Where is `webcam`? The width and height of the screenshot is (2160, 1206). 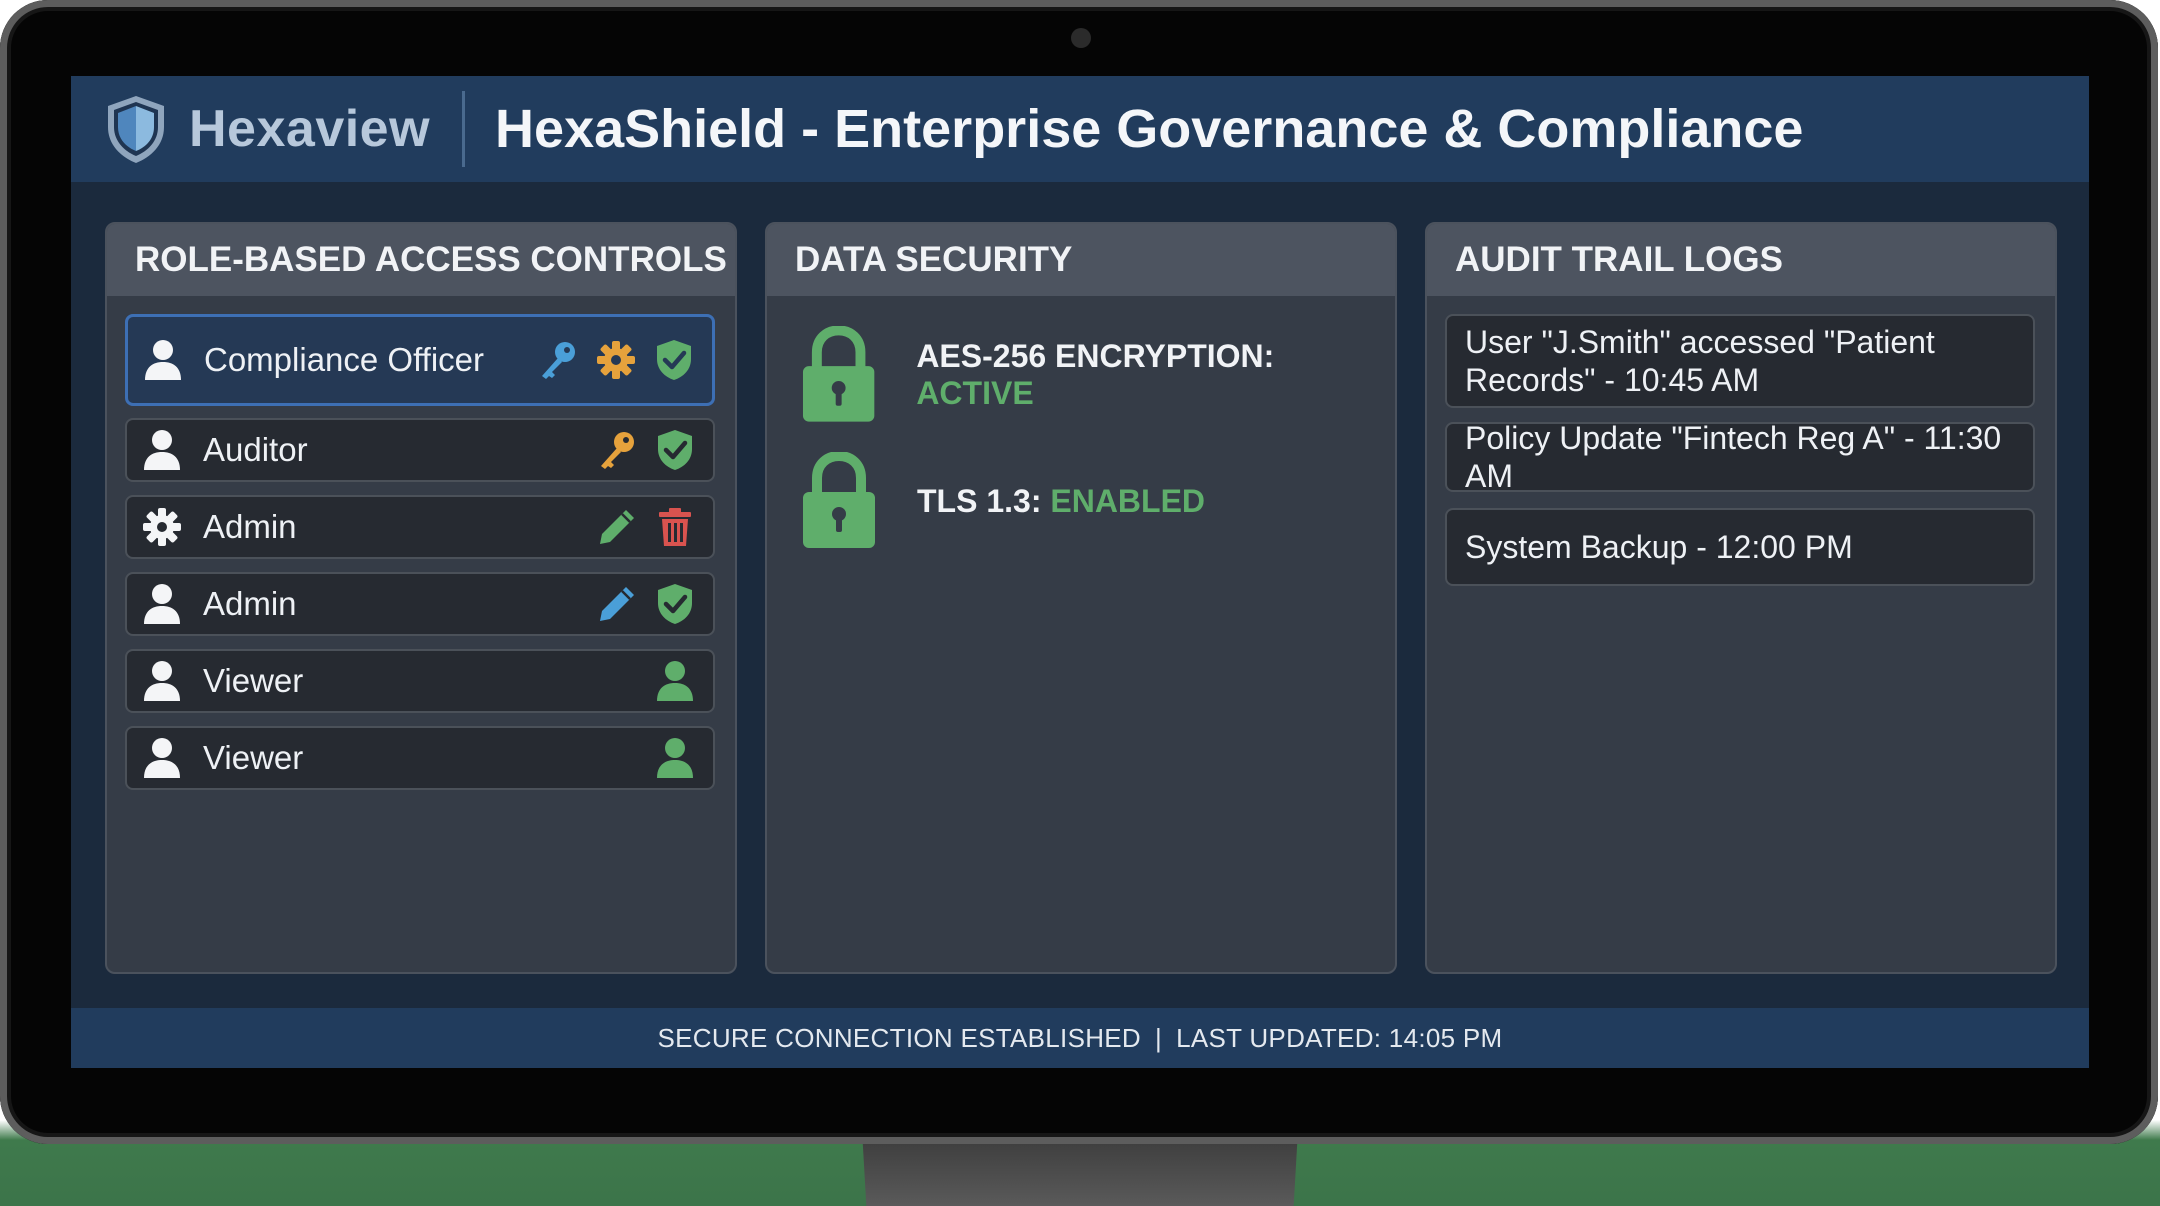 webcam is located at coordinates (1081, 38).